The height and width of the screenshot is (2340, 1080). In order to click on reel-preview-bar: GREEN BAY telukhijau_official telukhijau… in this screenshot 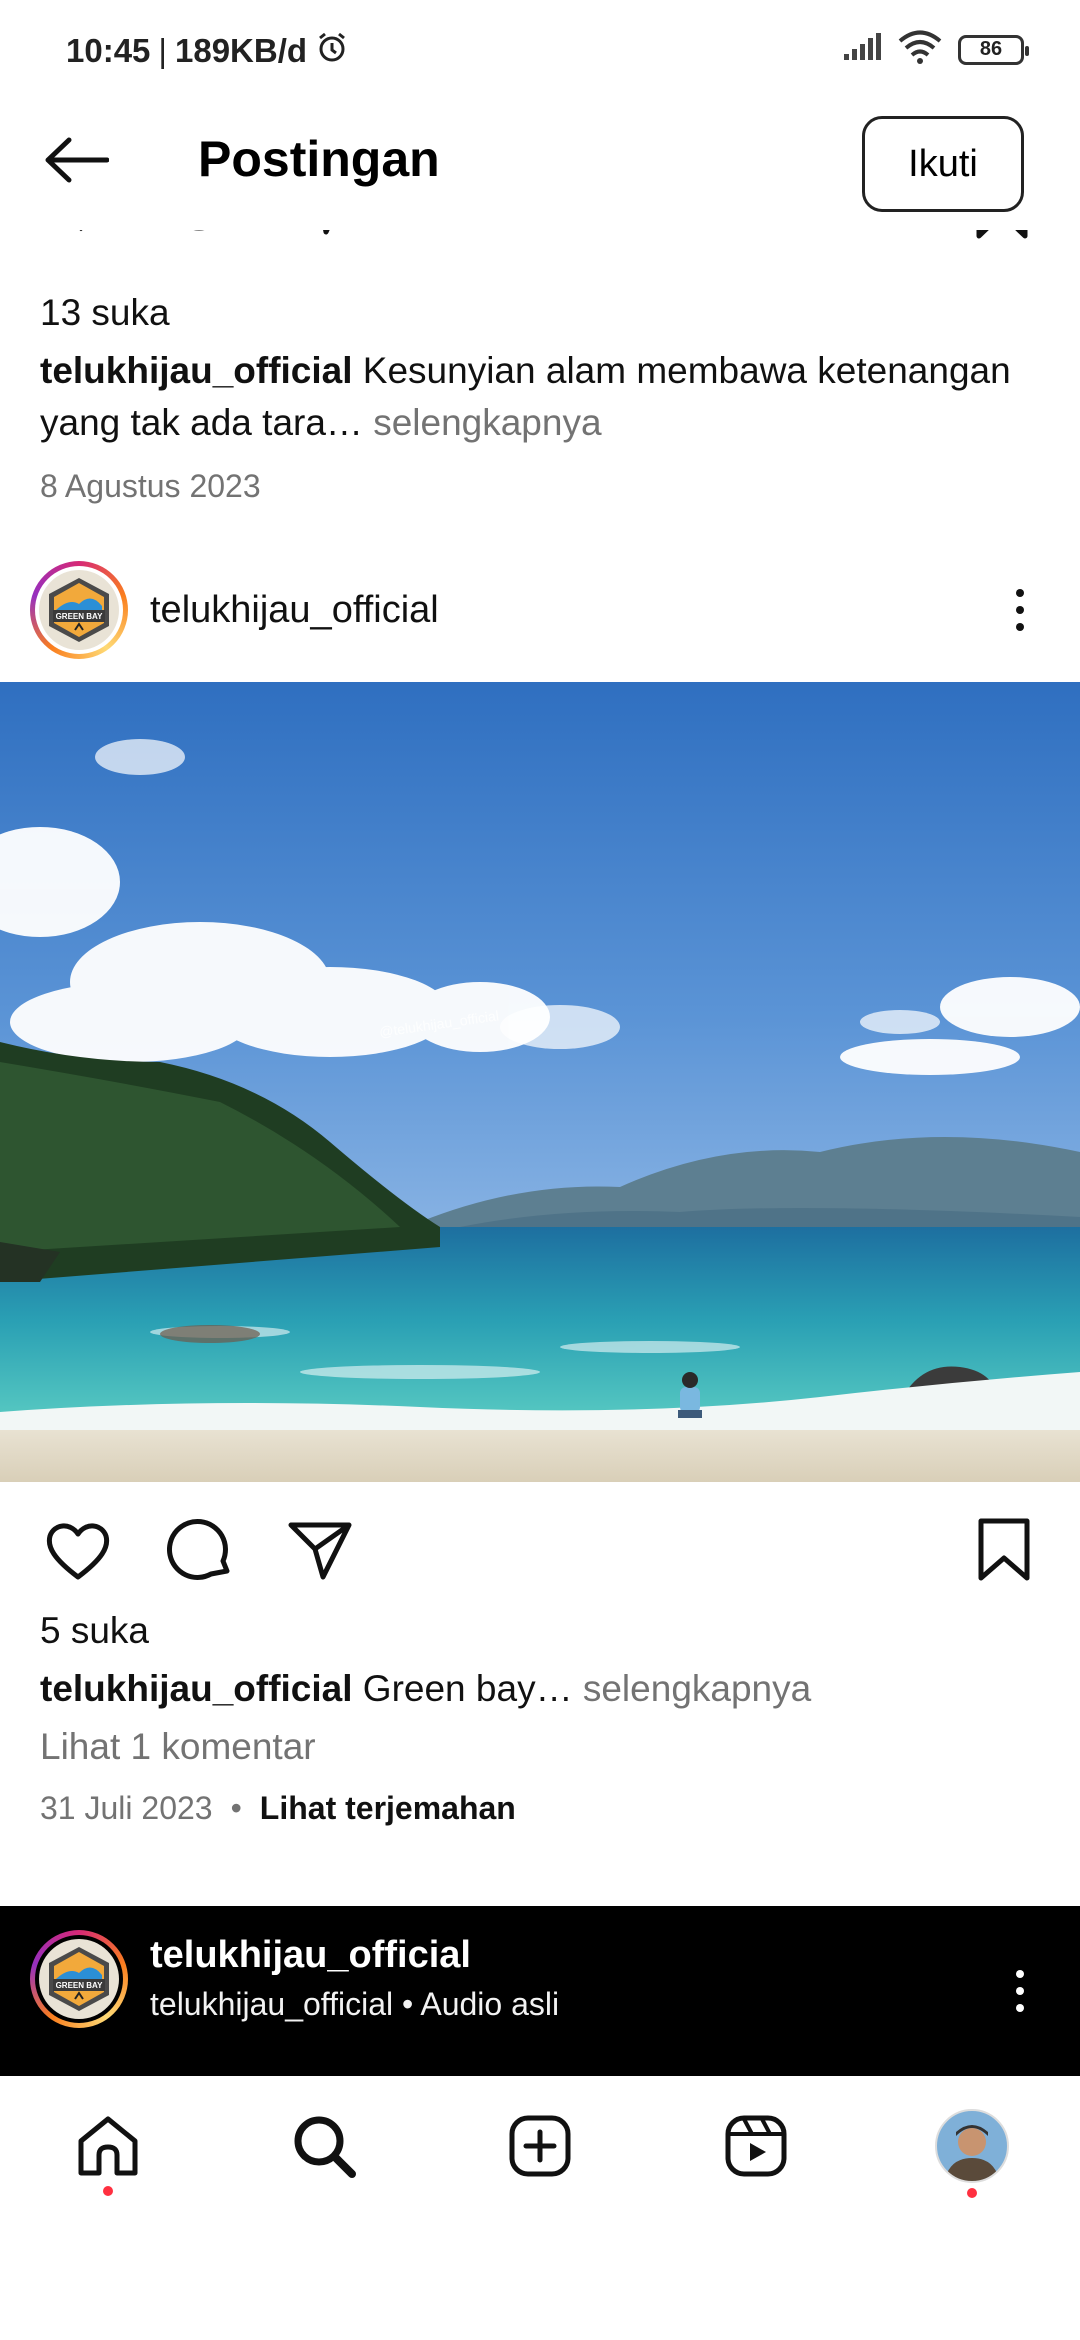, I will do `click(540, 1991)`.